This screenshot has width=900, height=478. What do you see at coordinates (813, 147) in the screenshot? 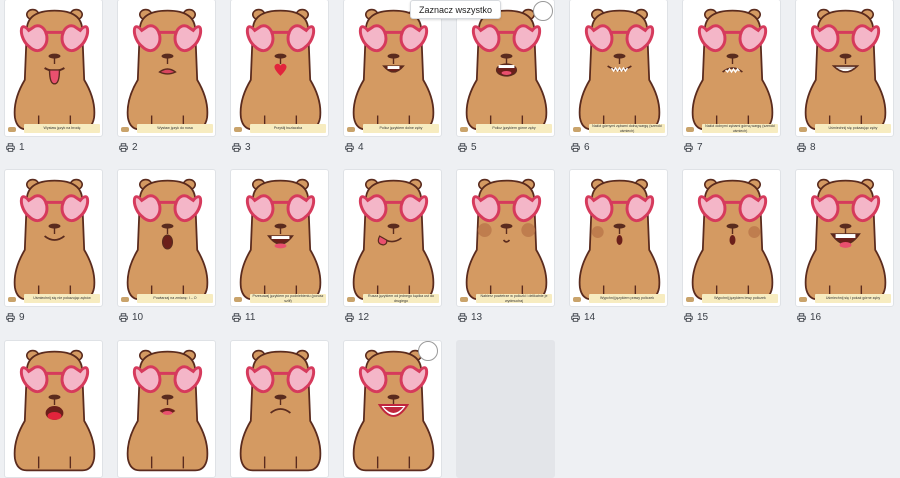
I see `page-number: 8` at bounding box center [813, 147].